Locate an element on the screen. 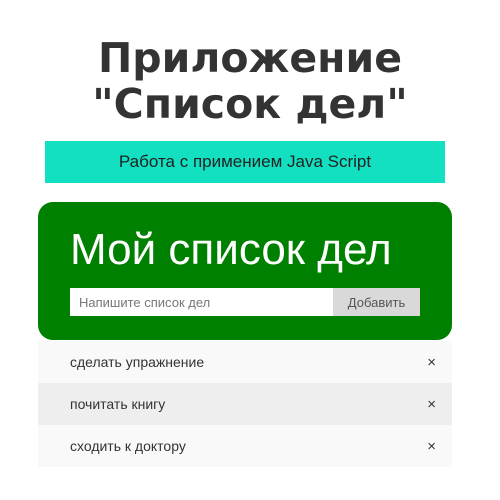  todo-item-text: сделать упражнение is located at coordinates (137, 362).